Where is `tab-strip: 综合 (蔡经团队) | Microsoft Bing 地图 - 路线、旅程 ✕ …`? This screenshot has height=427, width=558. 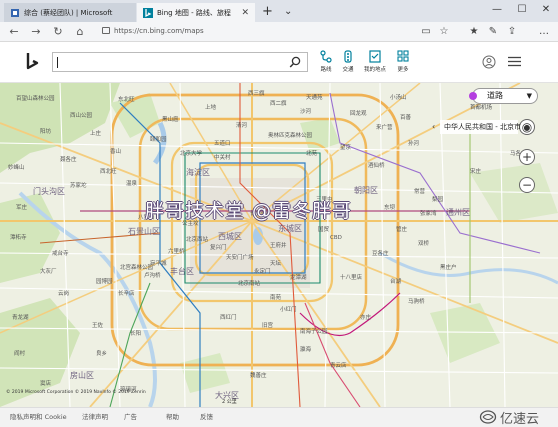
tab-strip: 综合 (蔡经团队) | Microsoft Bing 地图 - 路线、旅程 ✕ … is located at coordinates (279, 11).